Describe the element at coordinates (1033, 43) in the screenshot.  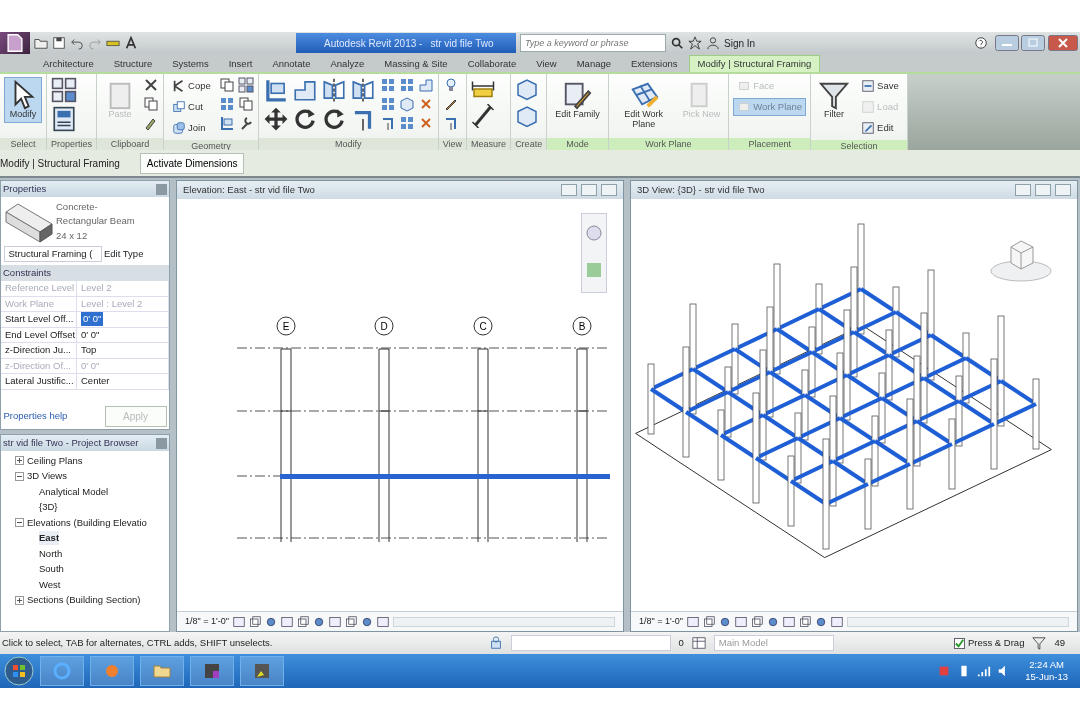
I see `maximize-button` at that location.